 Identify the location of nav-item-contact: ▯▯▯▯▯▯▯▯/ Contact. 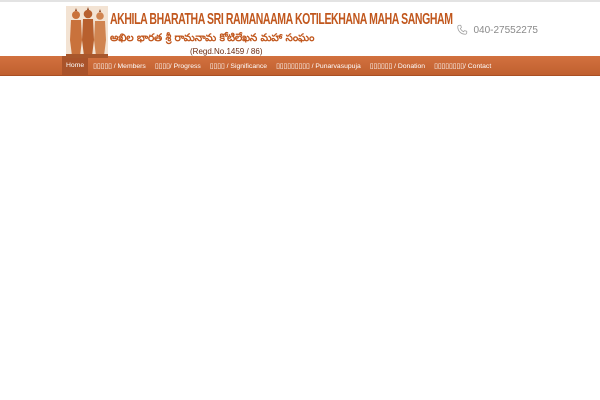
(462, 65).